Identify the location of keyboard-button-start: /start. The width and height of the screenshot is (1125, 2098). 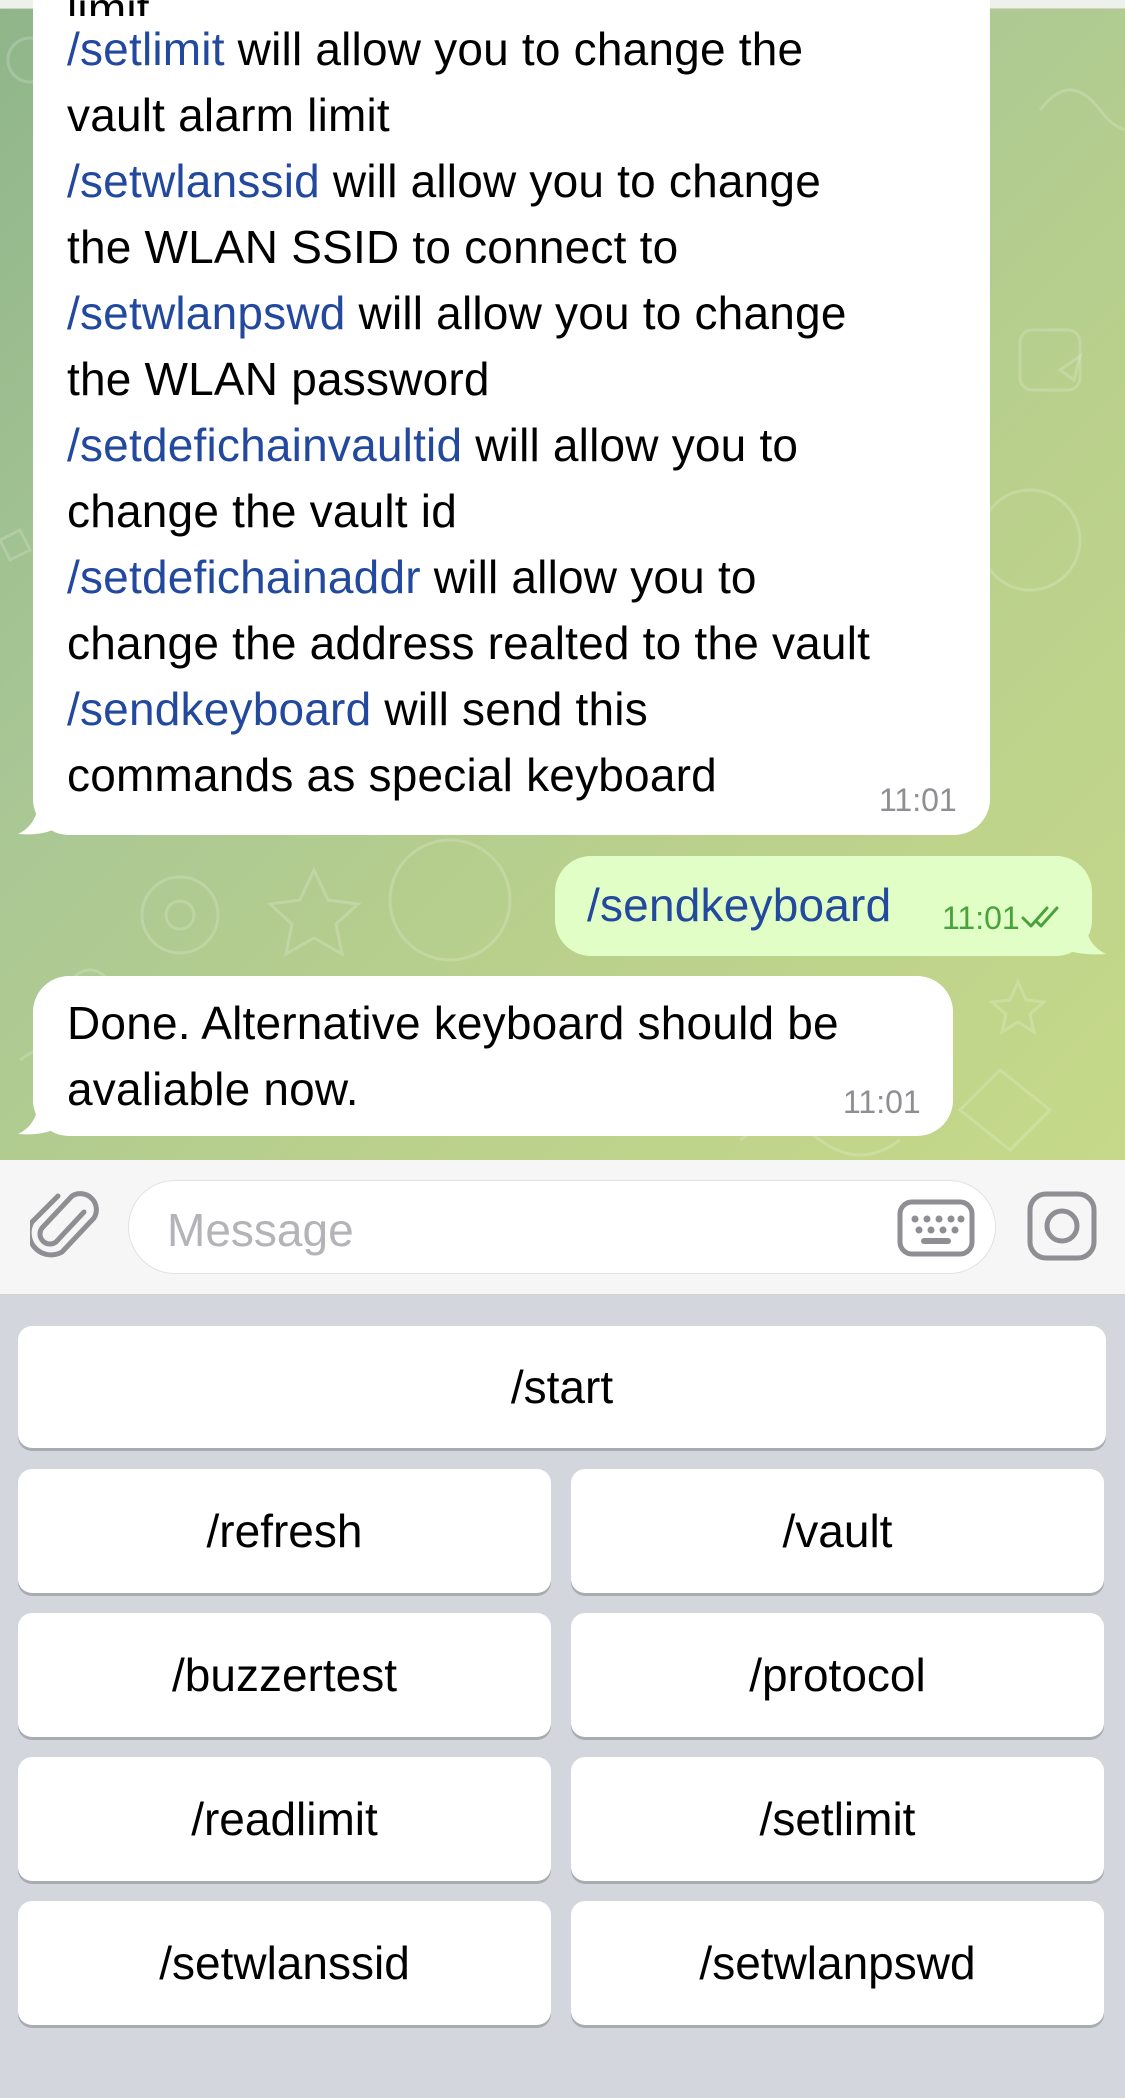
(562, 1387).